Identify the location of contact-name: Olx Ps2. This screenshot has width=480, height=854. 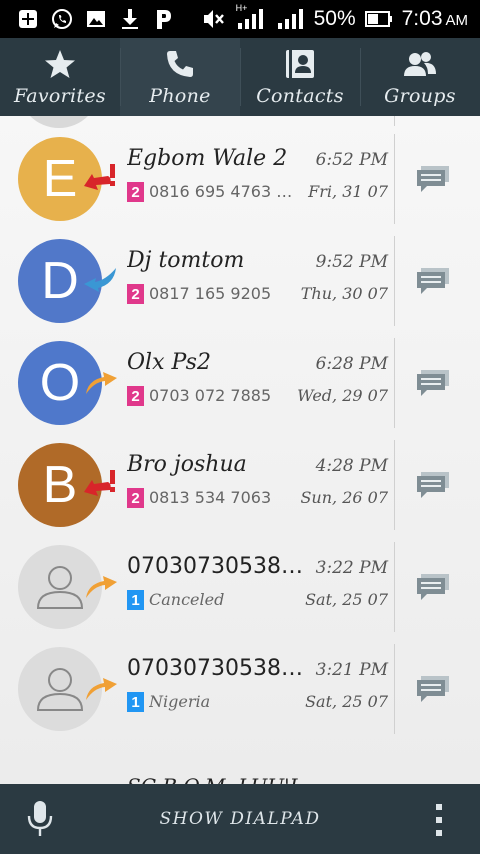
(169, 362).